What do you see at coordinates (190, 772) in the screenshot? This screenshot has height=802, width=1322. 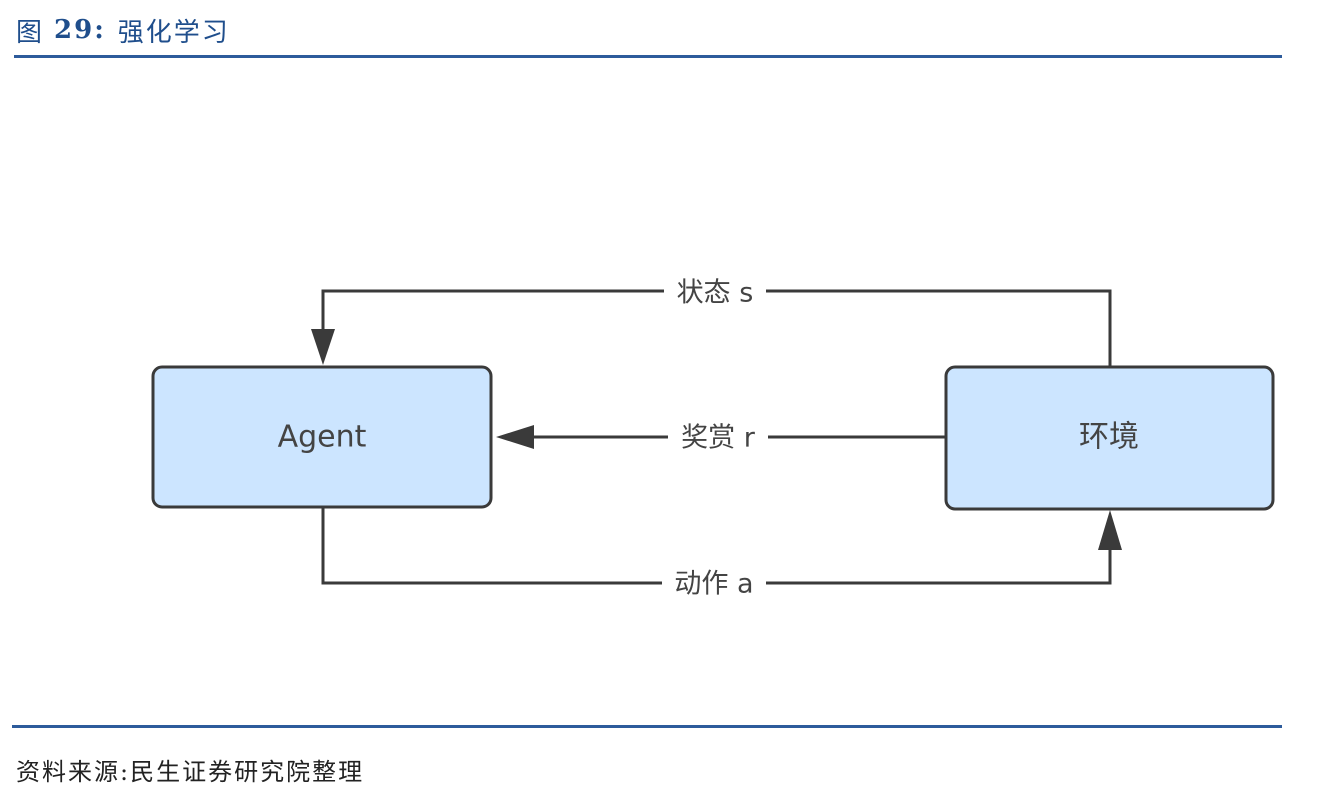 I see `source-note: 资料来源:民生证券研究院整理` at bounding box center [190, 772].